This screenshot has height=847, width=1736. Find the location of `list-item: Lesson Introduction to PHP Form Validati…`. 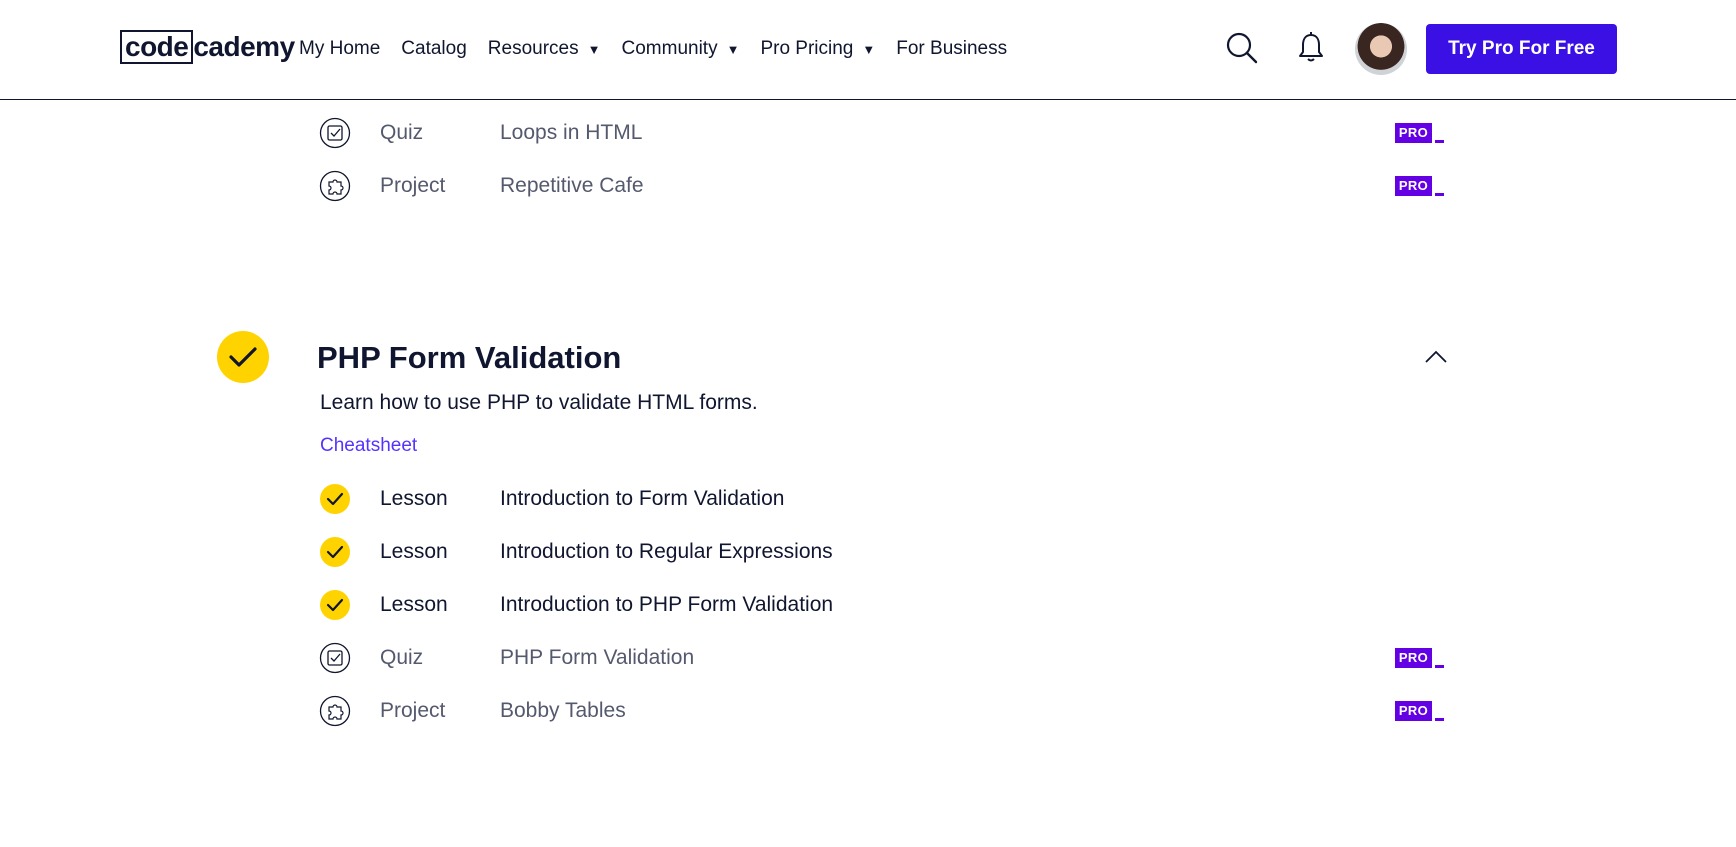

list-item: Lesson Introduction to PHP Form Validati… is located at coordinates (881, 605).